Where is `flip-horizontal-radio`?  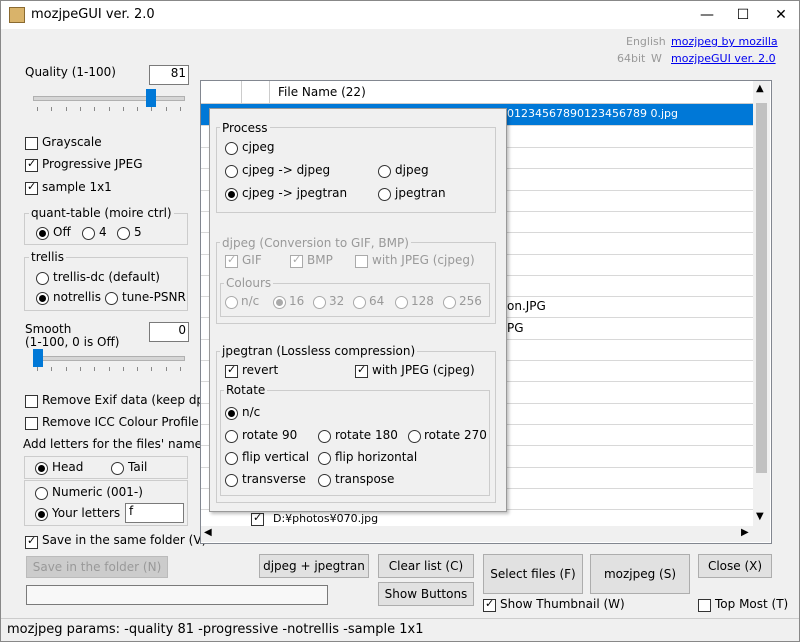 flip-horizontal-radio is located at coordinates (324, 458).